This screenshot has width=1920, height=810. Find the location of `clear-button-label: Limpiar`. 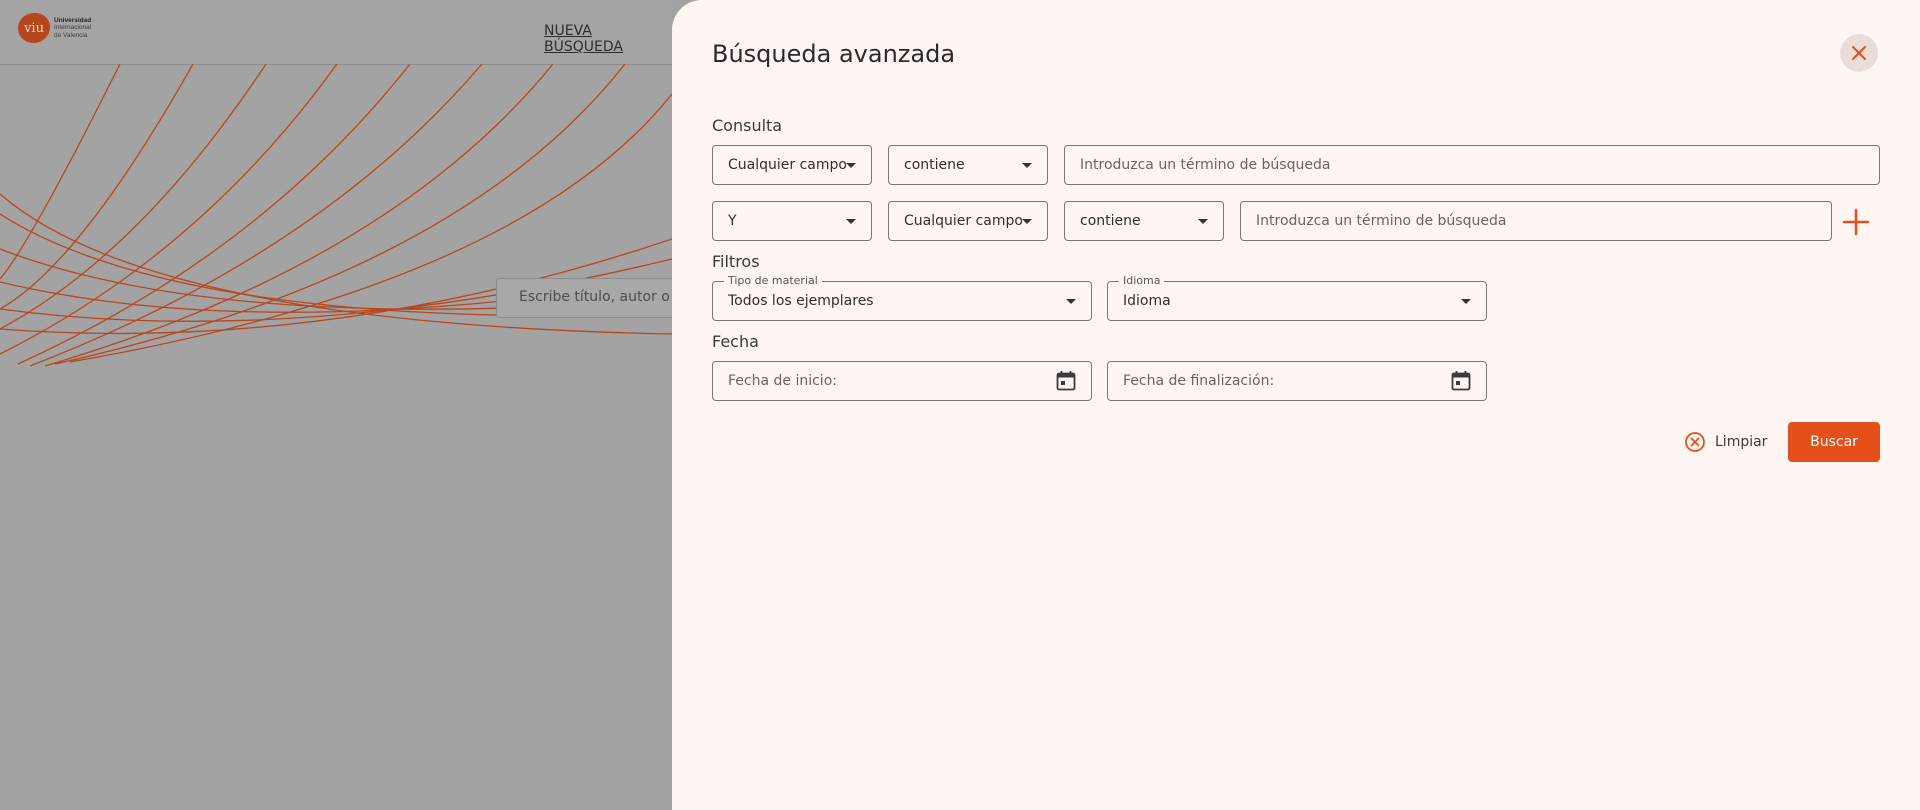

clear-button-label: Limpiar is located at coordinates (1741, 442).